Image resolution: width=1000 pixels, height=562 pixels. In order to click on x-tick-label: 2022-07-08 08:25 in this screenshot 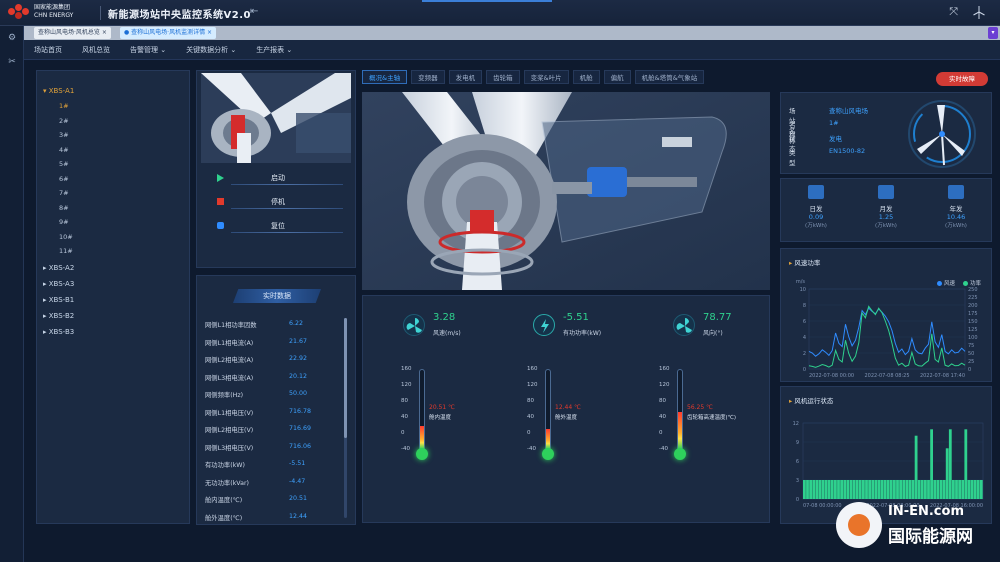, I will do `click(886, 376)`.